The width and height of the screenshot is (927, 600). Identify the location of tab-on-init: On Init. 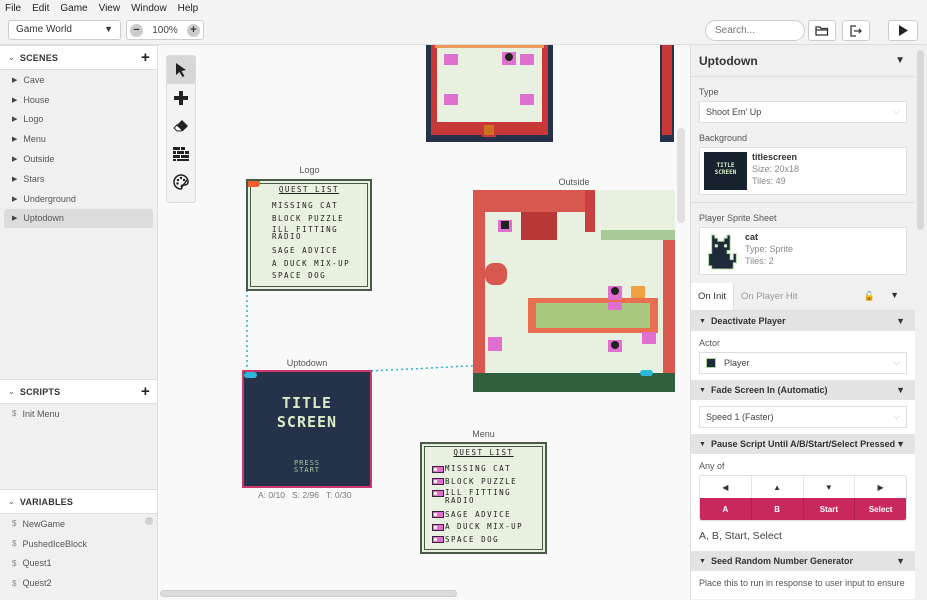
(712, 296).